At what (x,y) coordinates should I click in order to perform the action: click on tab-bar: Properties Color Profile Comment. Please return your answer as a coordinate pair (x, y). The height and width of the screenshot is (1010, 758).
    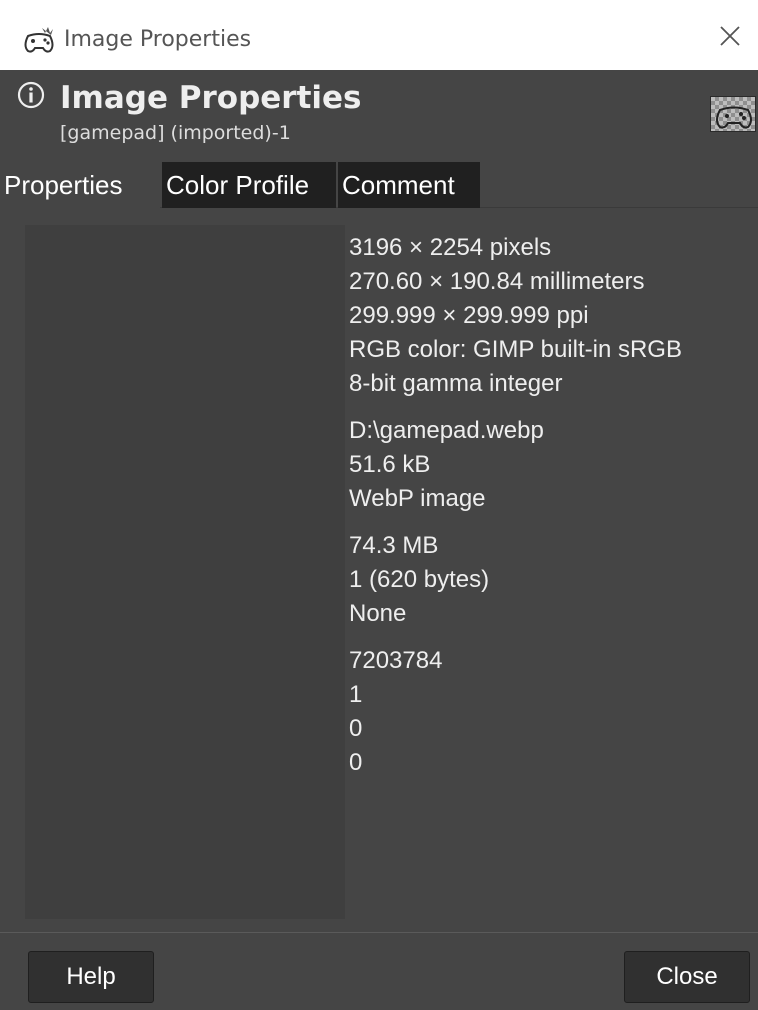
    Looking at the image, I should click on (379, 185).